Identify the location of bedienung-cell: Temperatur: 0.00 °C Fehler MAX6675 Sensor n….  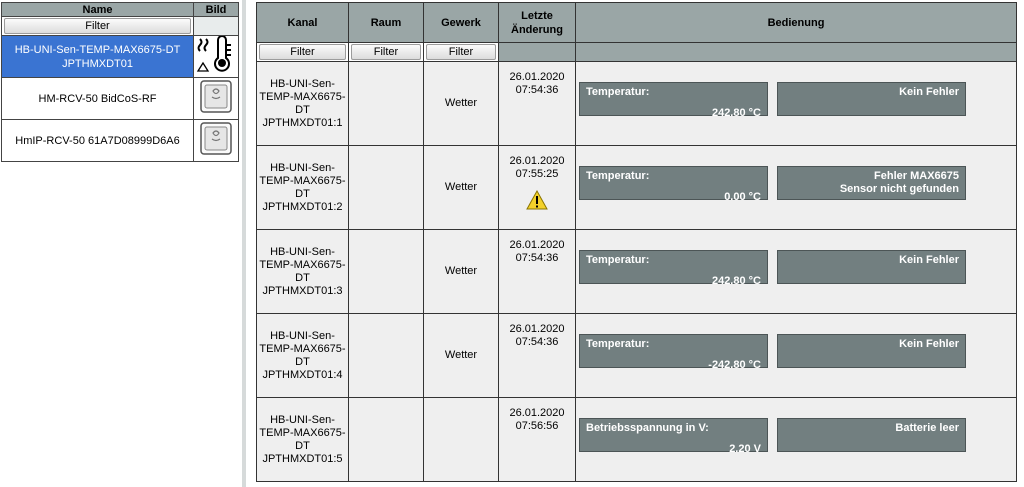
(796, 187).